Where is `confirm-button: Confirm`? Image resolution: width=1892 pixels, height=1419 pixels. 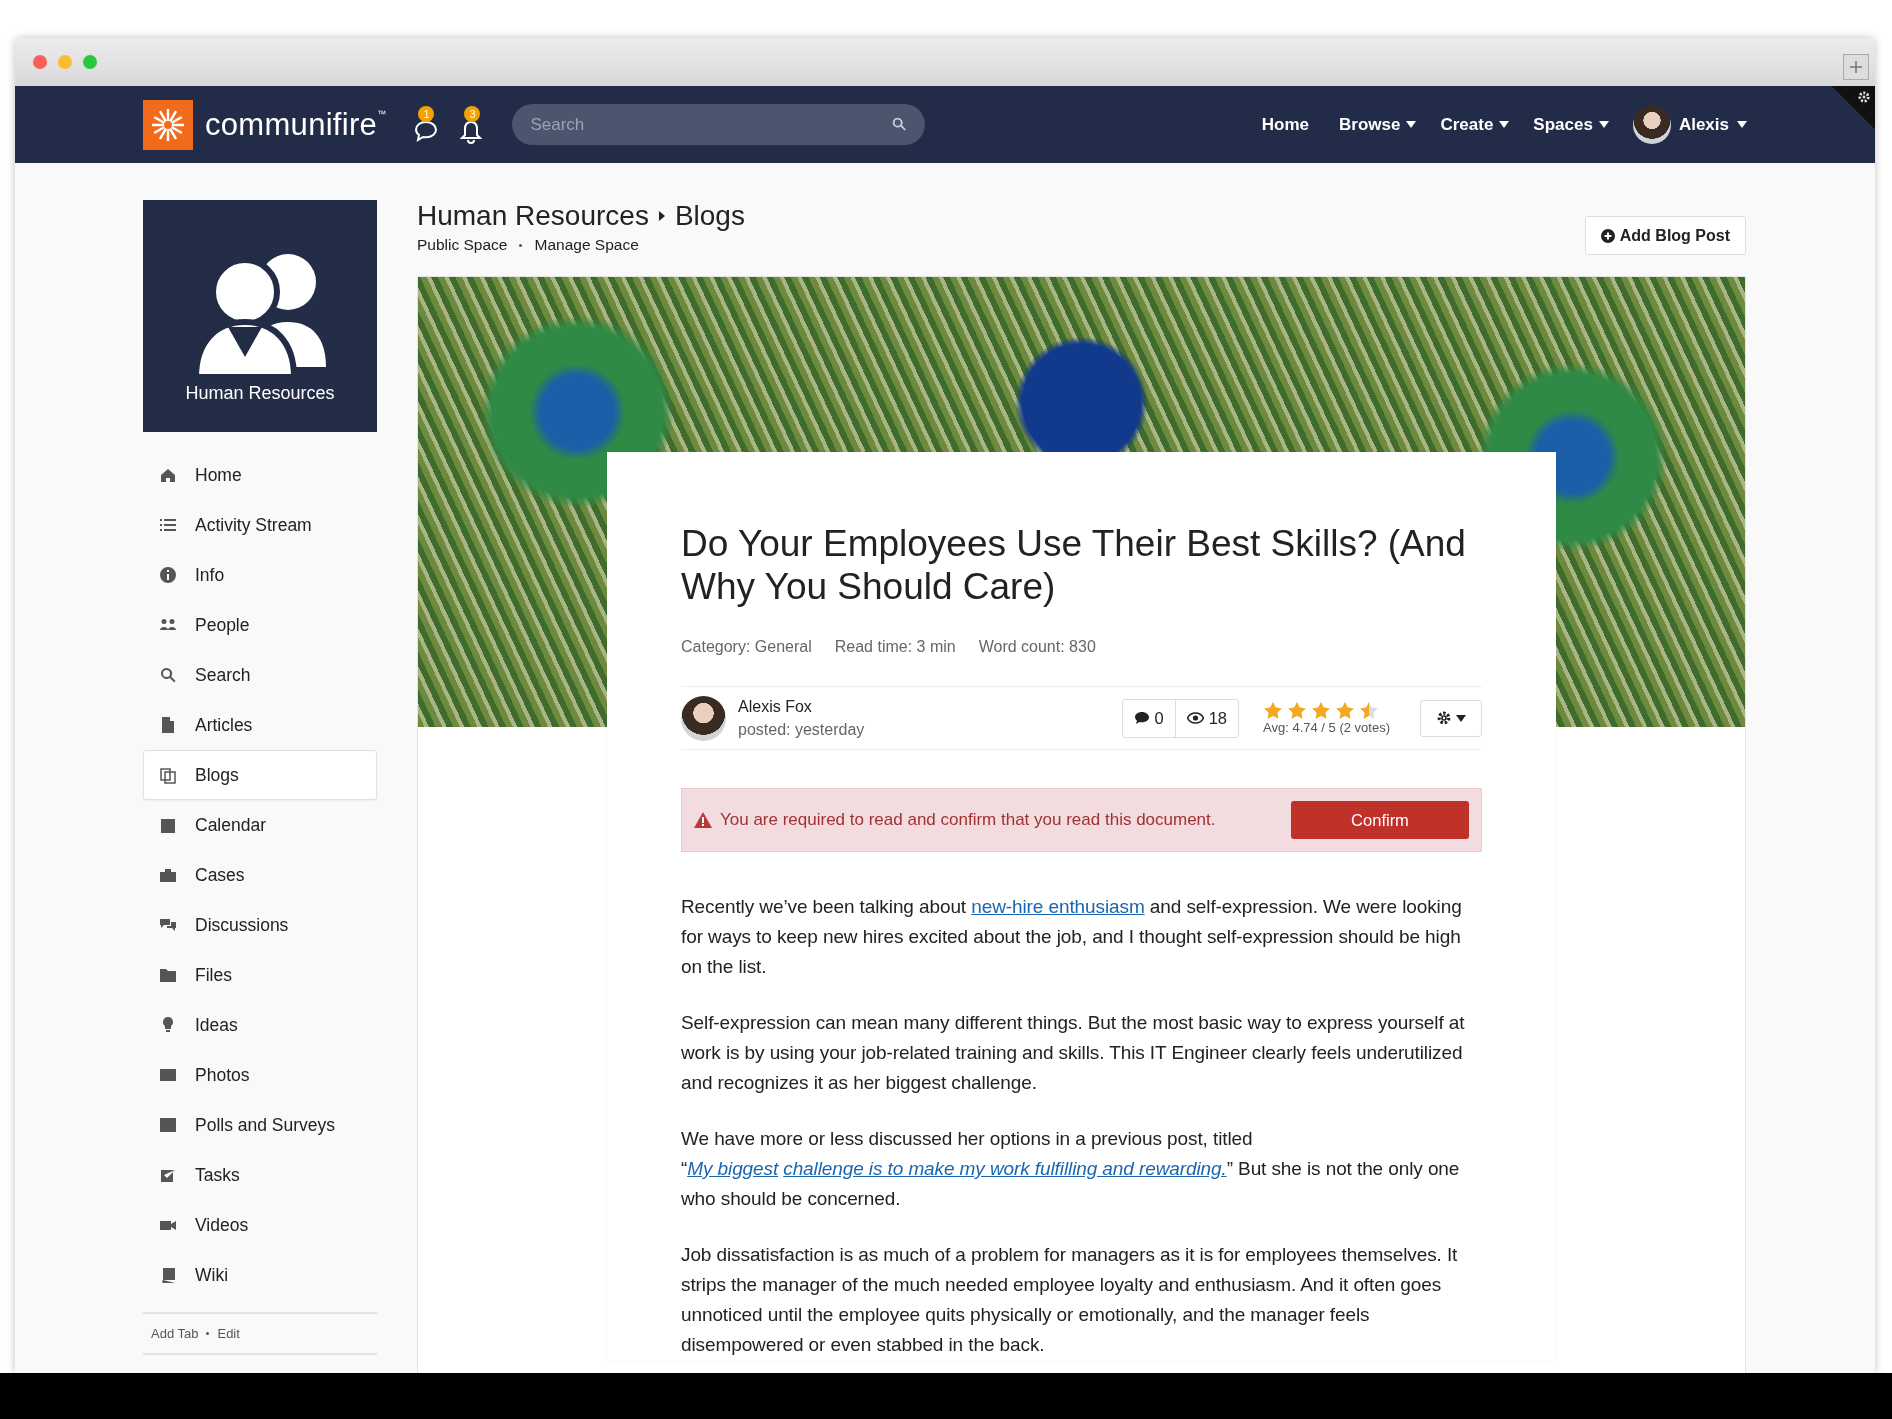
confirm-button: Confirm is located at coordinates (1380, 820).